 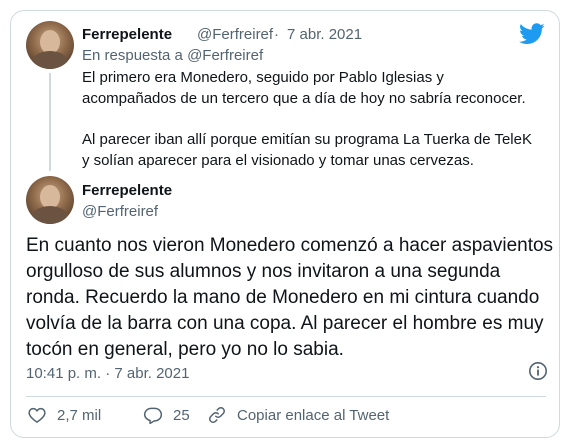 What do you see at coordinates (37, 415) in the screenshot?
I see `heart-icon` at bounding box center [37, 415].